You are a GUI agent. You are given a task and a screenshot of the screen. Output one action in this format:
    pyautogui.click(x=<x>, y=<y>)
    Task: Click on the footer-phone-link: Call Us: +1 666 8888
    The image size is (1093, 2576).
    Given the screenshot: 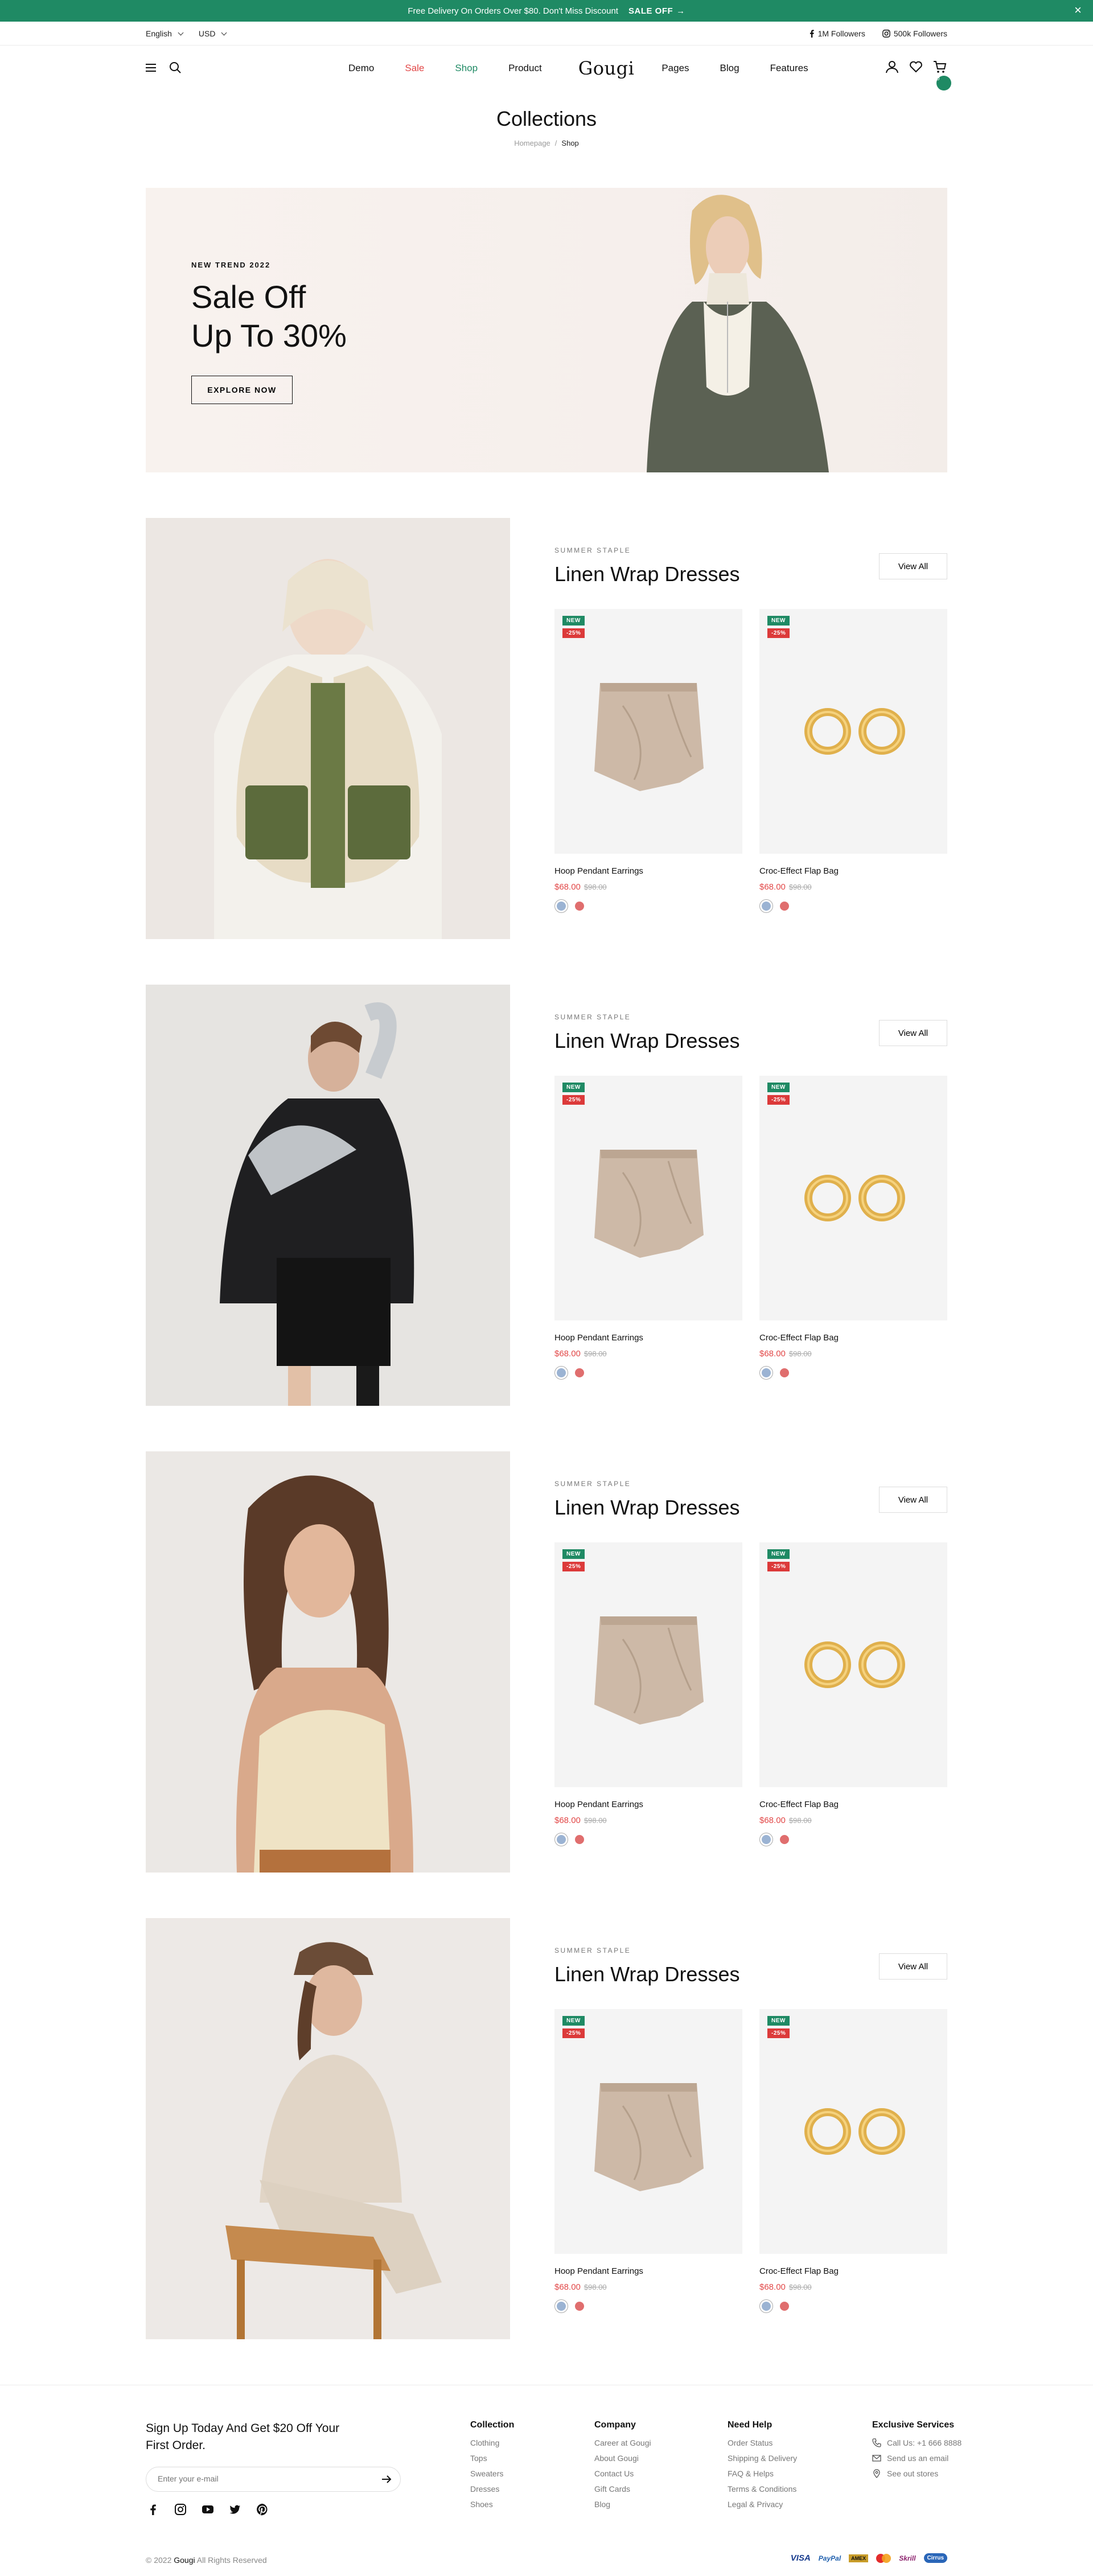 What is the action you would take?
    pyautogui.click(x=916, y=2443)
    